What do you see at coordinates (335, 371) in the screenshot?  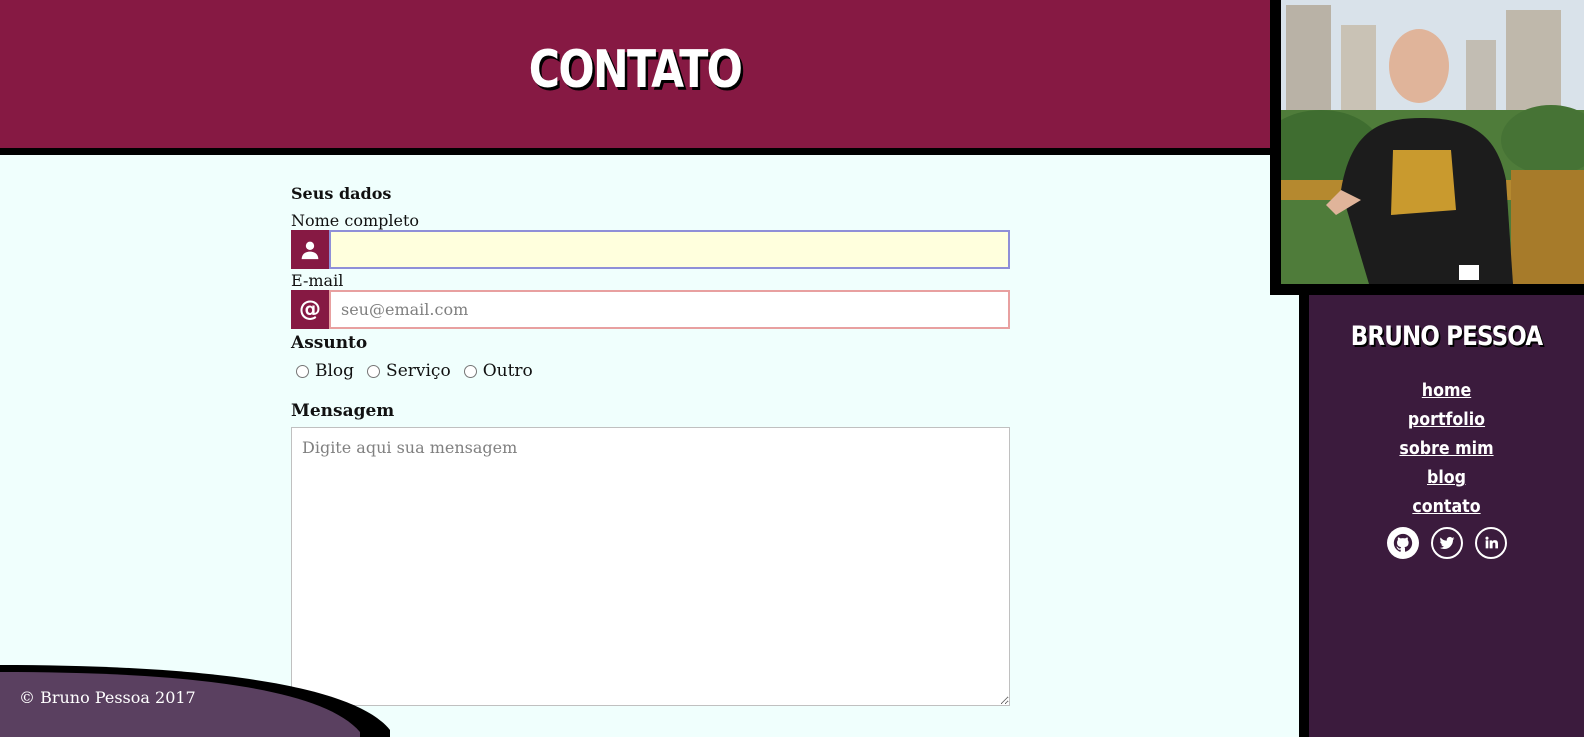 I see `subject-option-label: Blog` at bounding box center [335, 371].